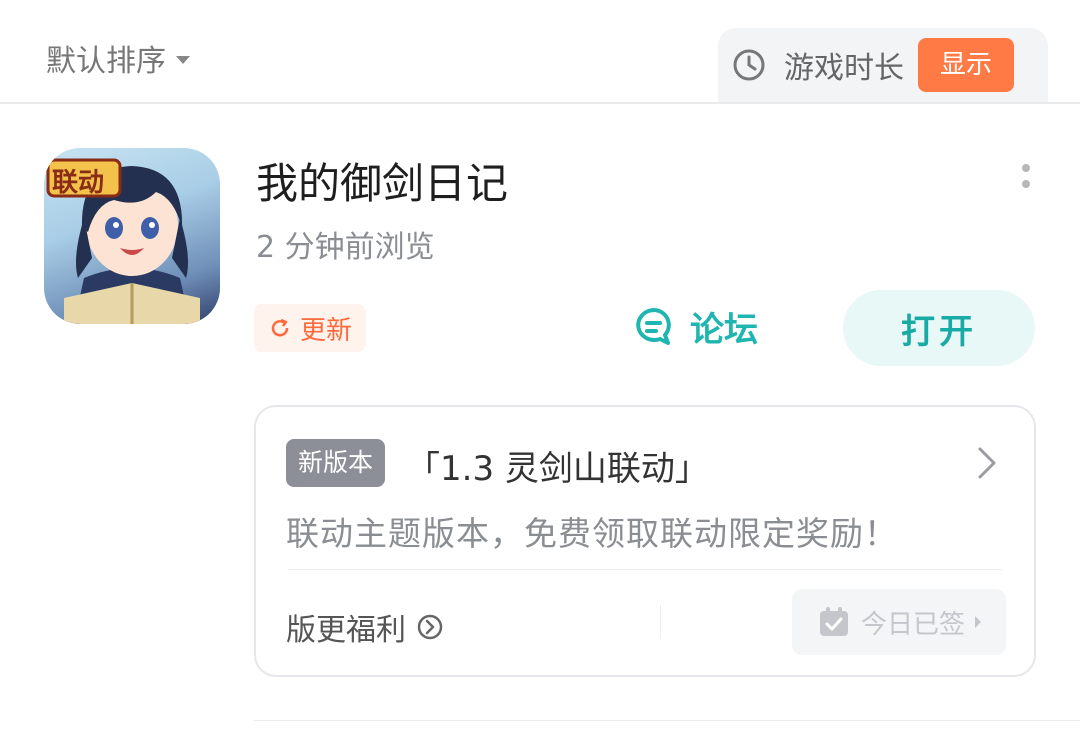 The height and width of the screenshot is (745, 1080). Describe the element at coordinates (939, 328) in the screenshot. I see `open-game-button: 打开` at that location.